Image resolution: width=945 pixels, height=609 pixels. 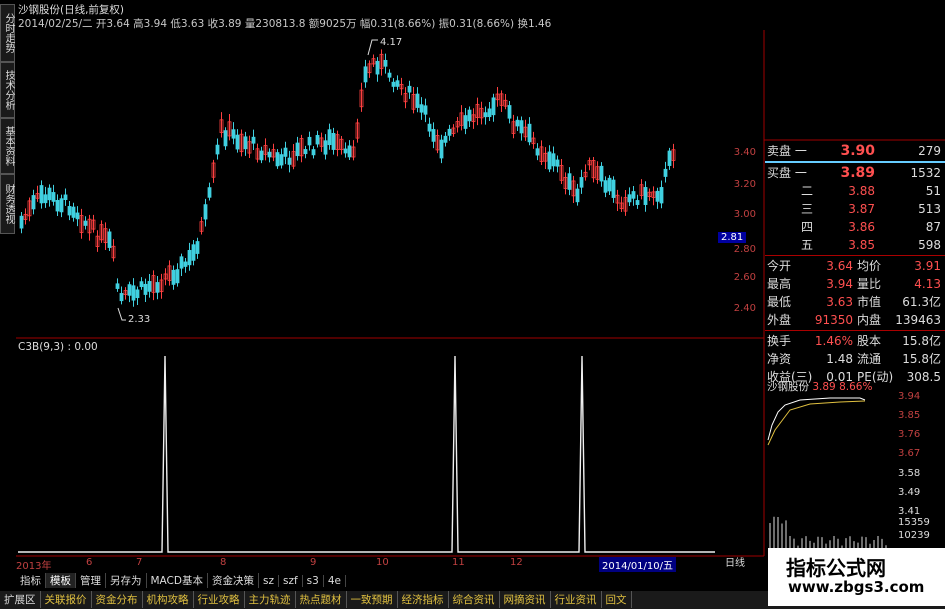 I want to click on price-axis: 3.40 3.20 3.00 2.80 2.60 2.40, so click(x=743, y=170).